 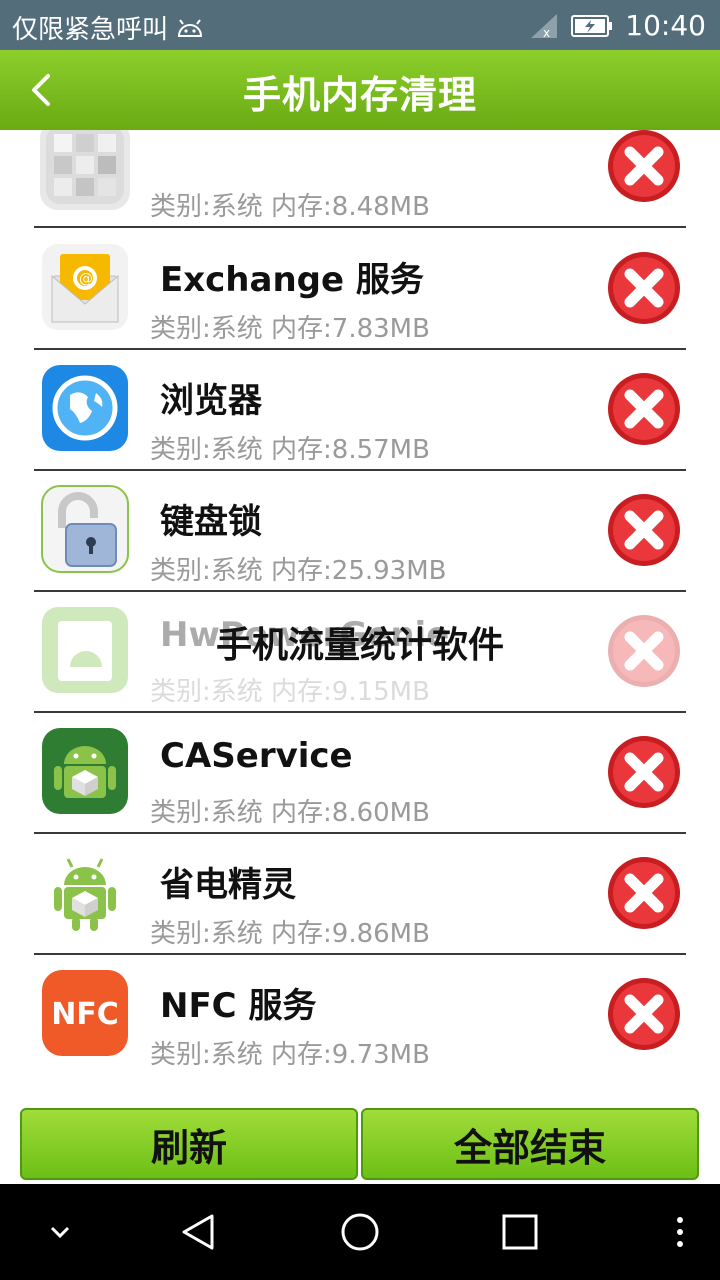 What do you see at coordinates (360, 410) in the screenshot?
I see `process-row: 浏览器 类别:系统 内存:8.57MB` at bounding box center [360, 410].